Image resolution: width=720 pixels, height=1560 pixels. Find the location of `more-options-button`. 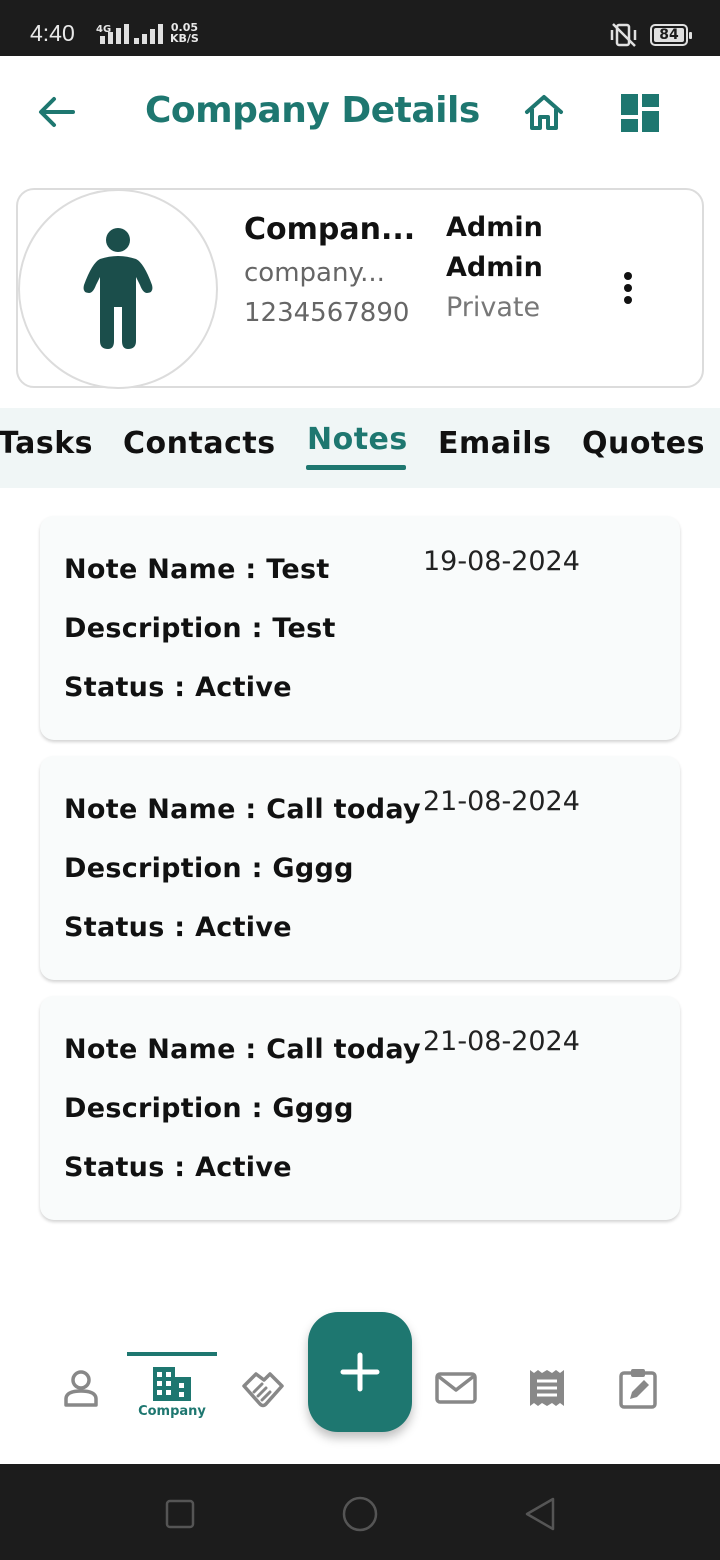

more-options-button is located at coordinates (628, 288).